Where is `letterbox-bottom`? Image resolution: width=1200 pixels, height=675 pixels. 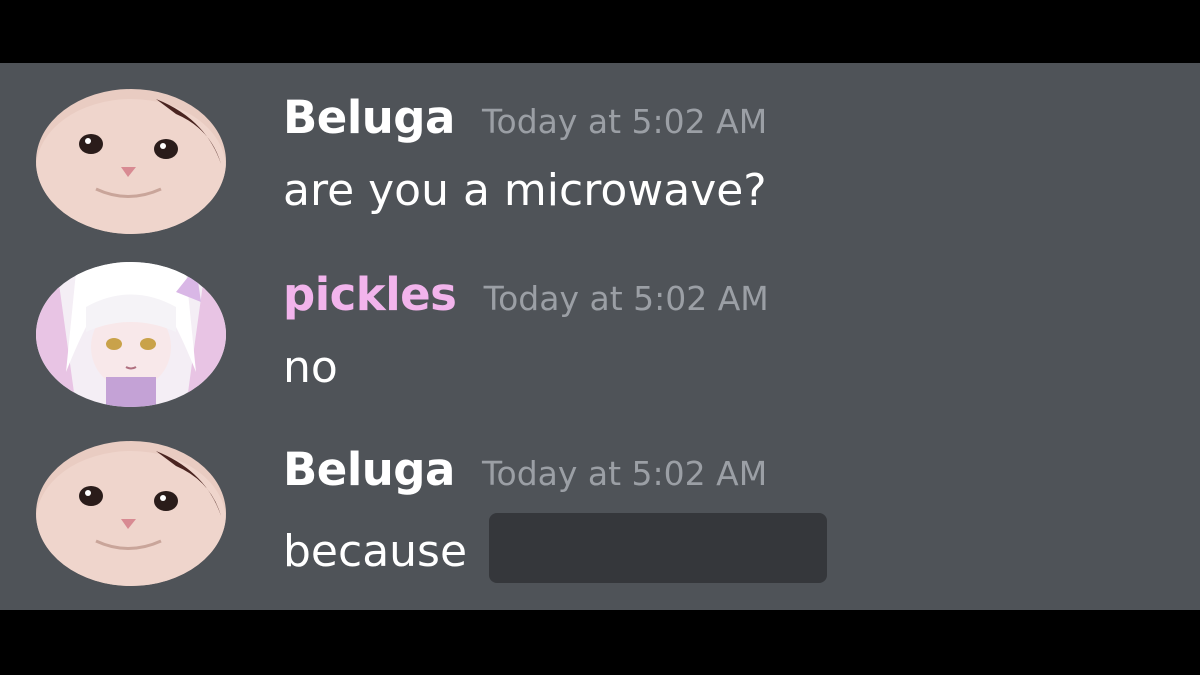 letterbox-bottom is located at coordinates (600, 642).